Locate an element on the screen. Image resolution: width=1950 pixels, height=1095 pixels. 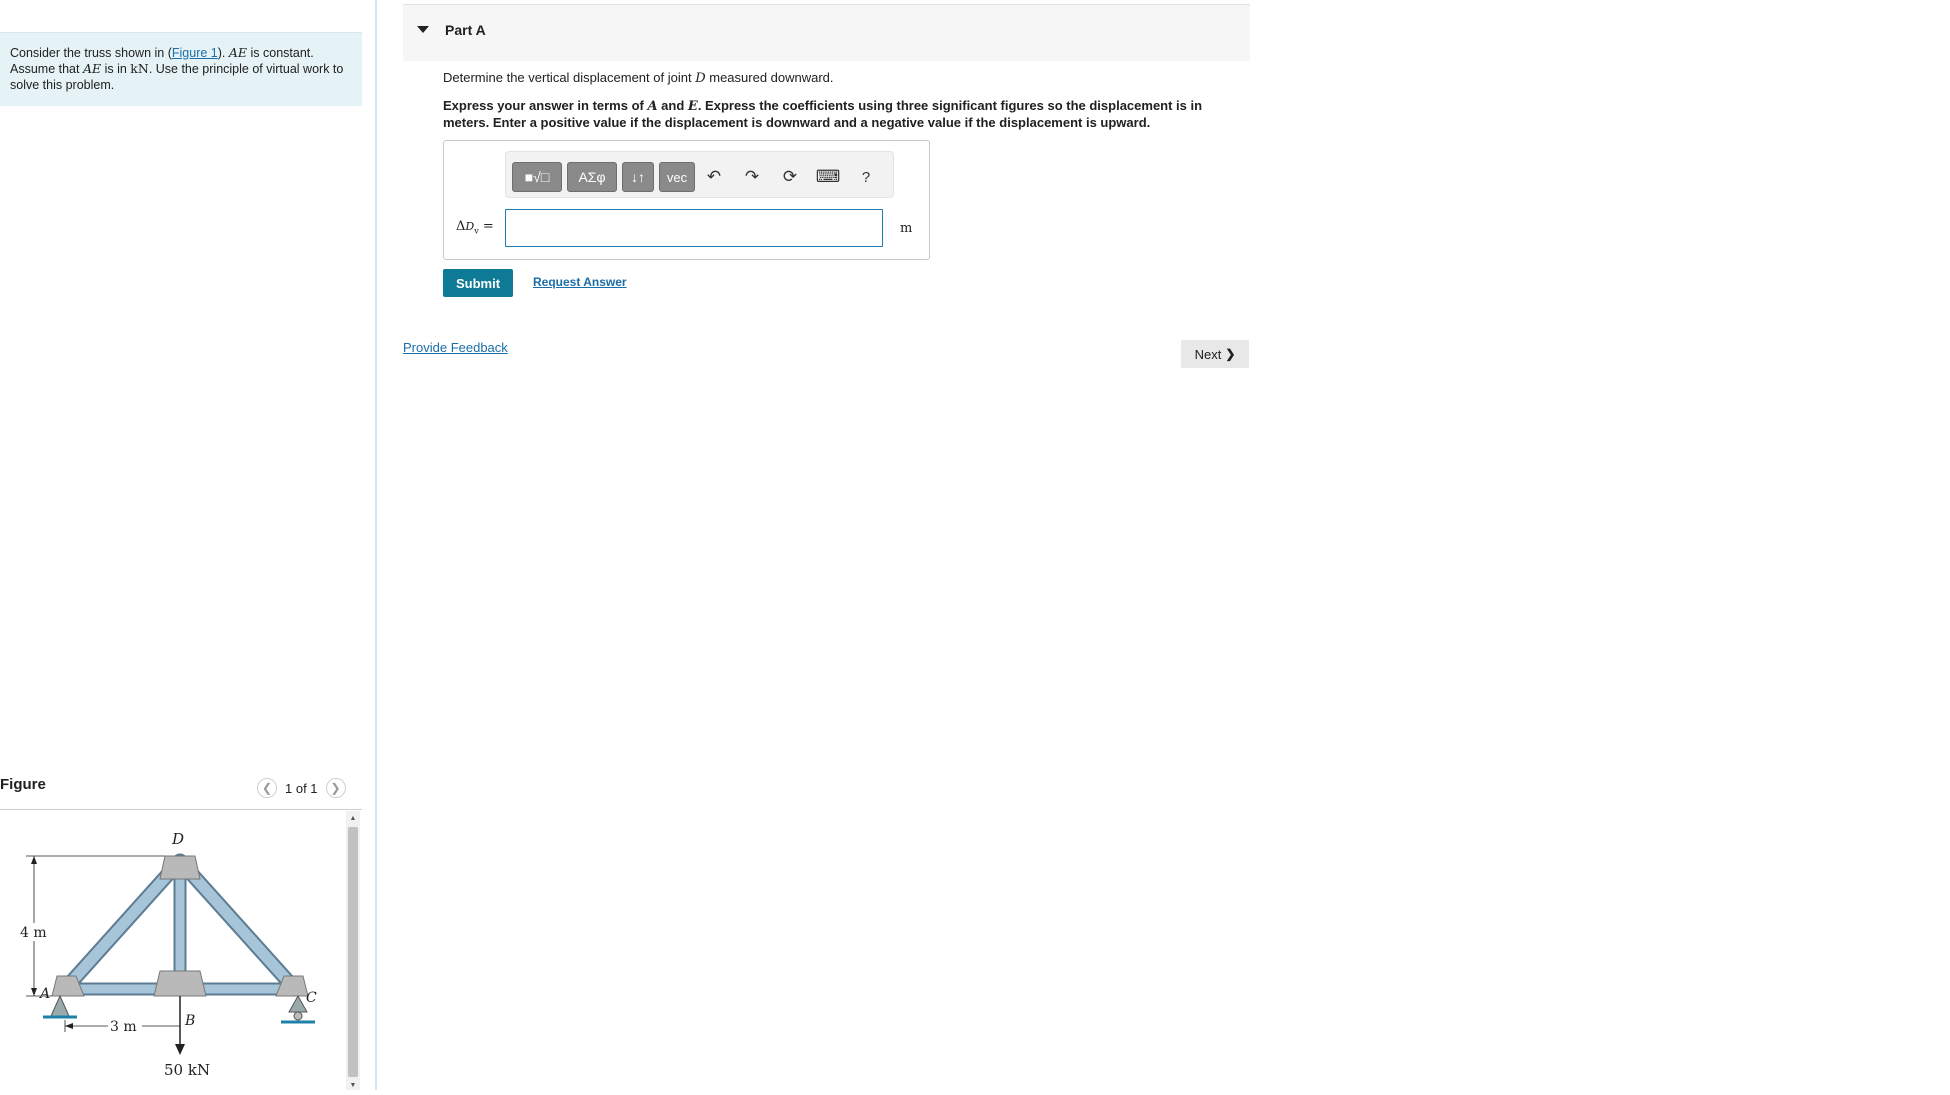
figure-scrollbar-thumb is located at coordinates (353, 952).